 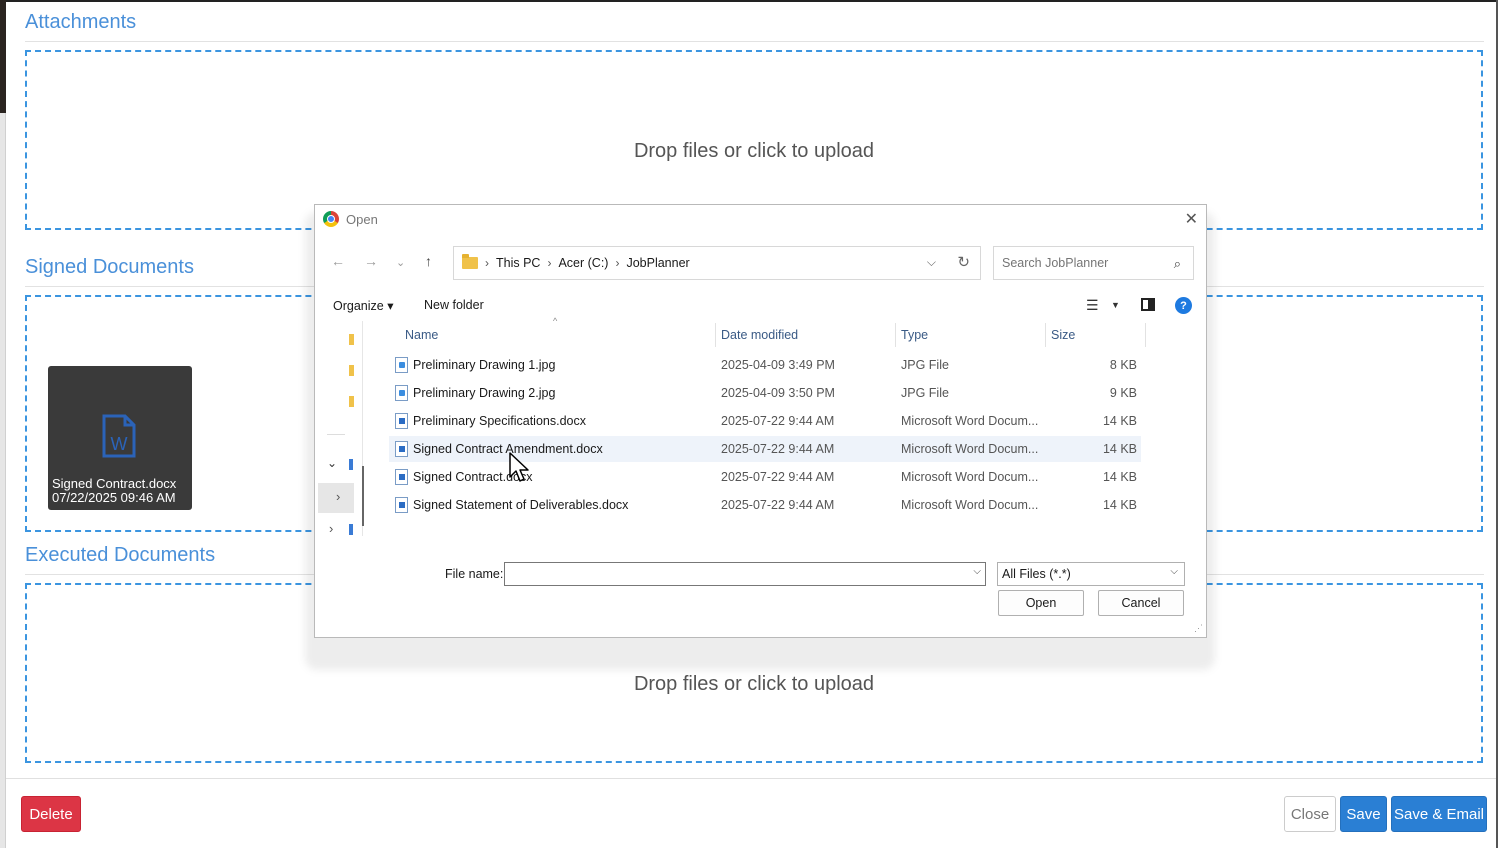 I want to click on background-sidebar-edge, so click(x=3, y=480).